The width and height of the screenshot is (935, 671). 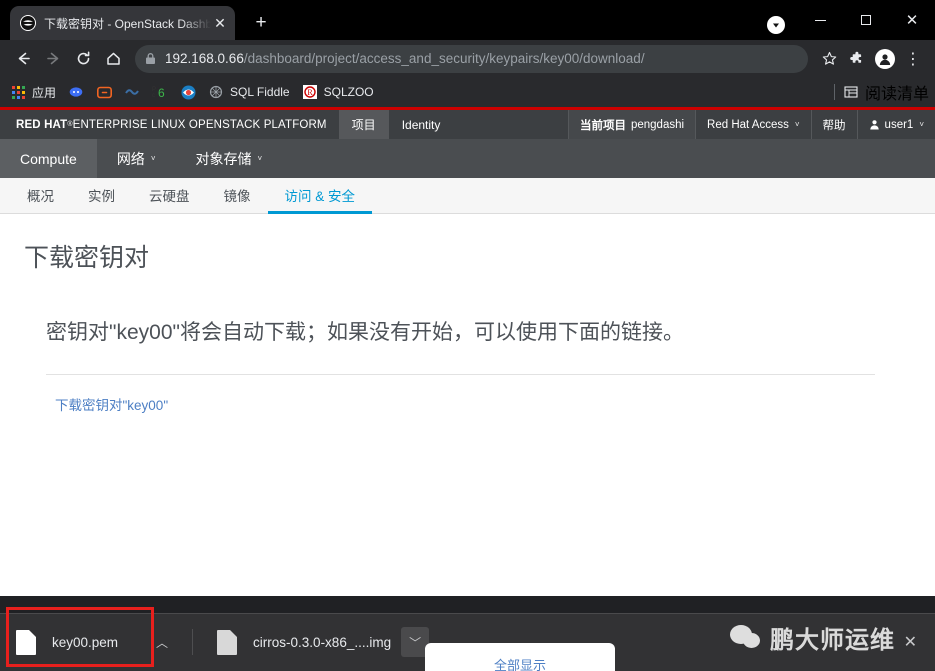 What do you see at coordinates (832, 640) in the screenshot?
I see `watermark-text: 鹏大师运维` at bounding box center [832, 640].